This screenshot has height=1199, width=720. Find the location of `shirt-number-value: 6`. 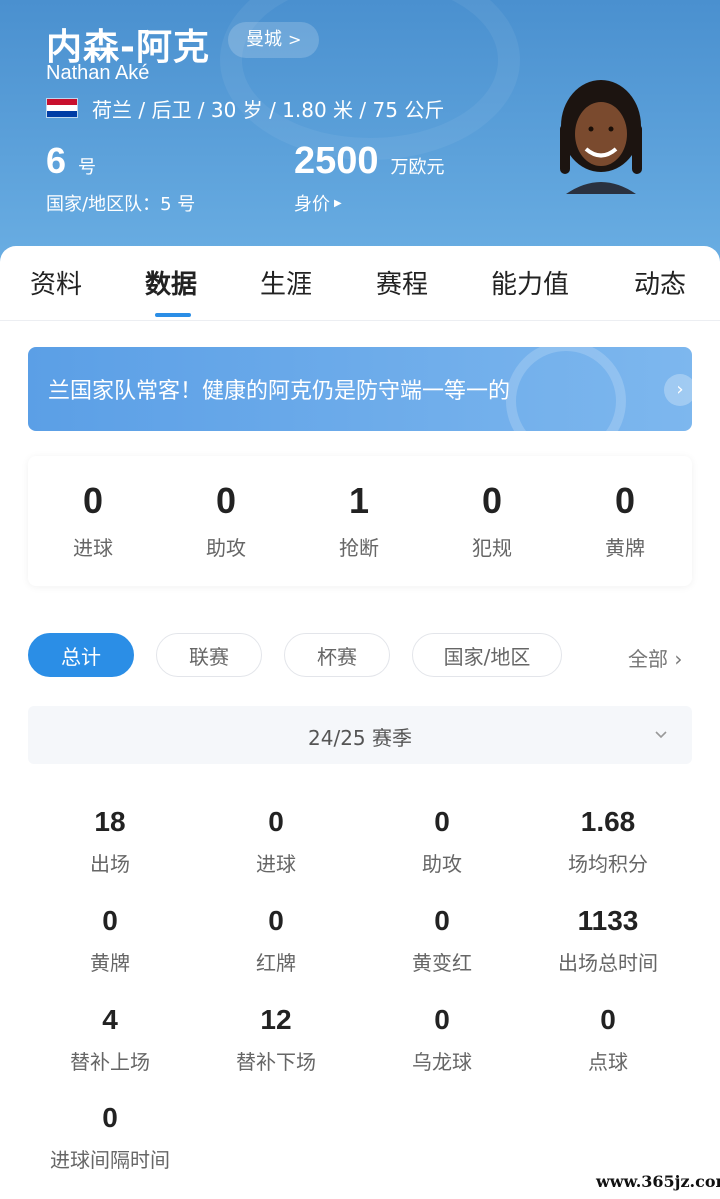

shirt-number-value: 6 is located at coordinates (56, 160).